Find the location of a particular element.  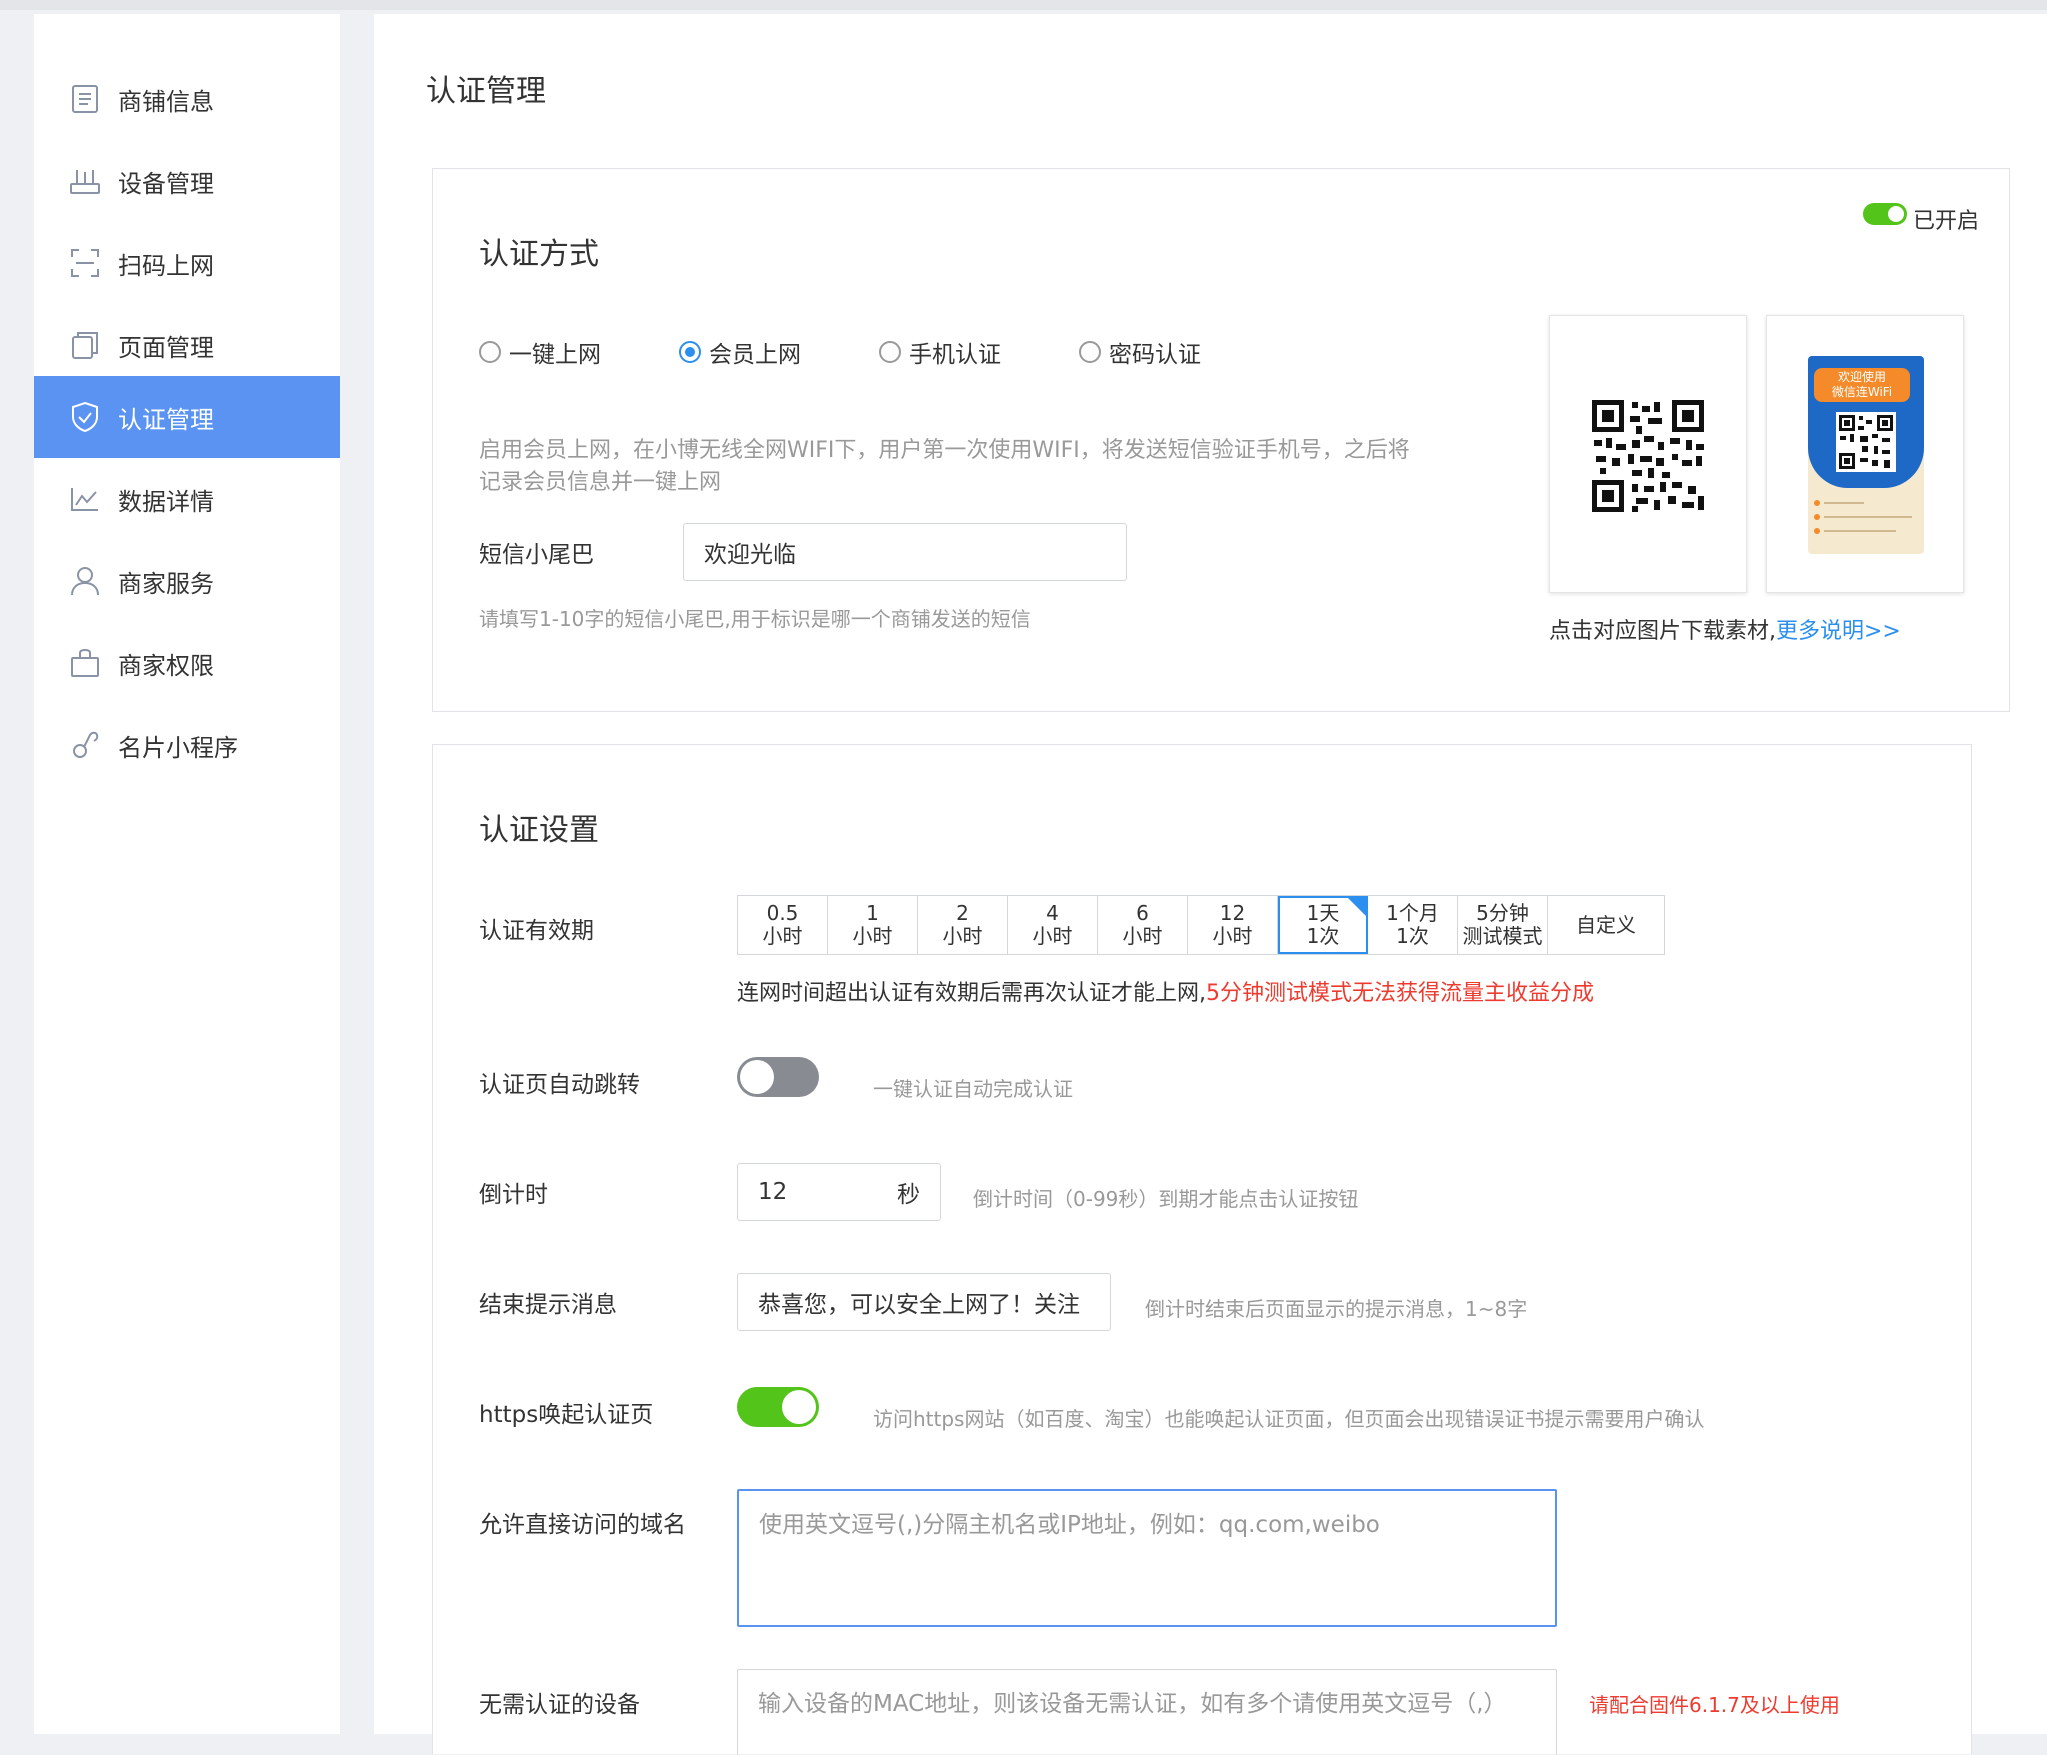

auth-settings-title: 认证设置 is located at coordinates (539, 830).